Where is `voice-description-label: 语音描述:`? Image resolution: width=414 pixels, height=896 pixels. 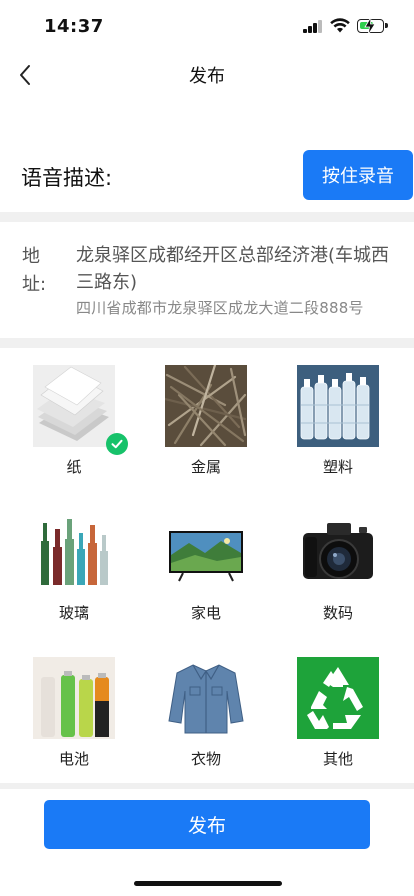
voice-description-label: 语音描述: is located at coordinates (67, 178).